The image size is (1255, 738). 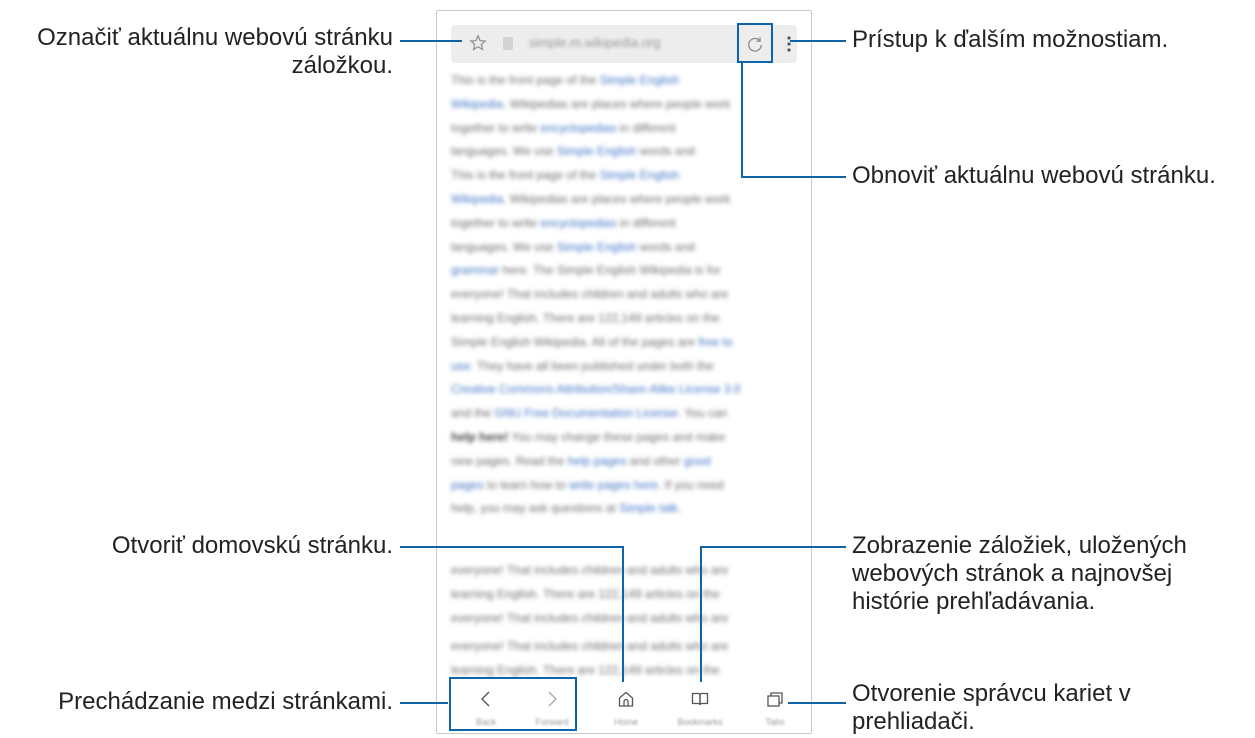 I want to click on callout-line-bookmarks-h, so click(x=773, y=547).